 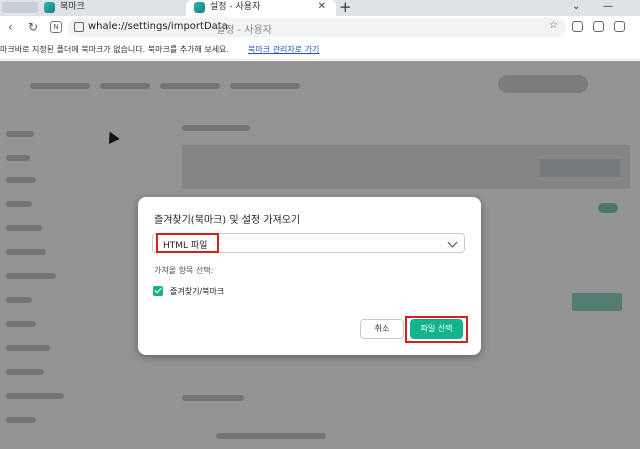 What do you see at coordinates (79, 27) in the screenshot?
I see `page-icon` at bounding box center [79, 27].